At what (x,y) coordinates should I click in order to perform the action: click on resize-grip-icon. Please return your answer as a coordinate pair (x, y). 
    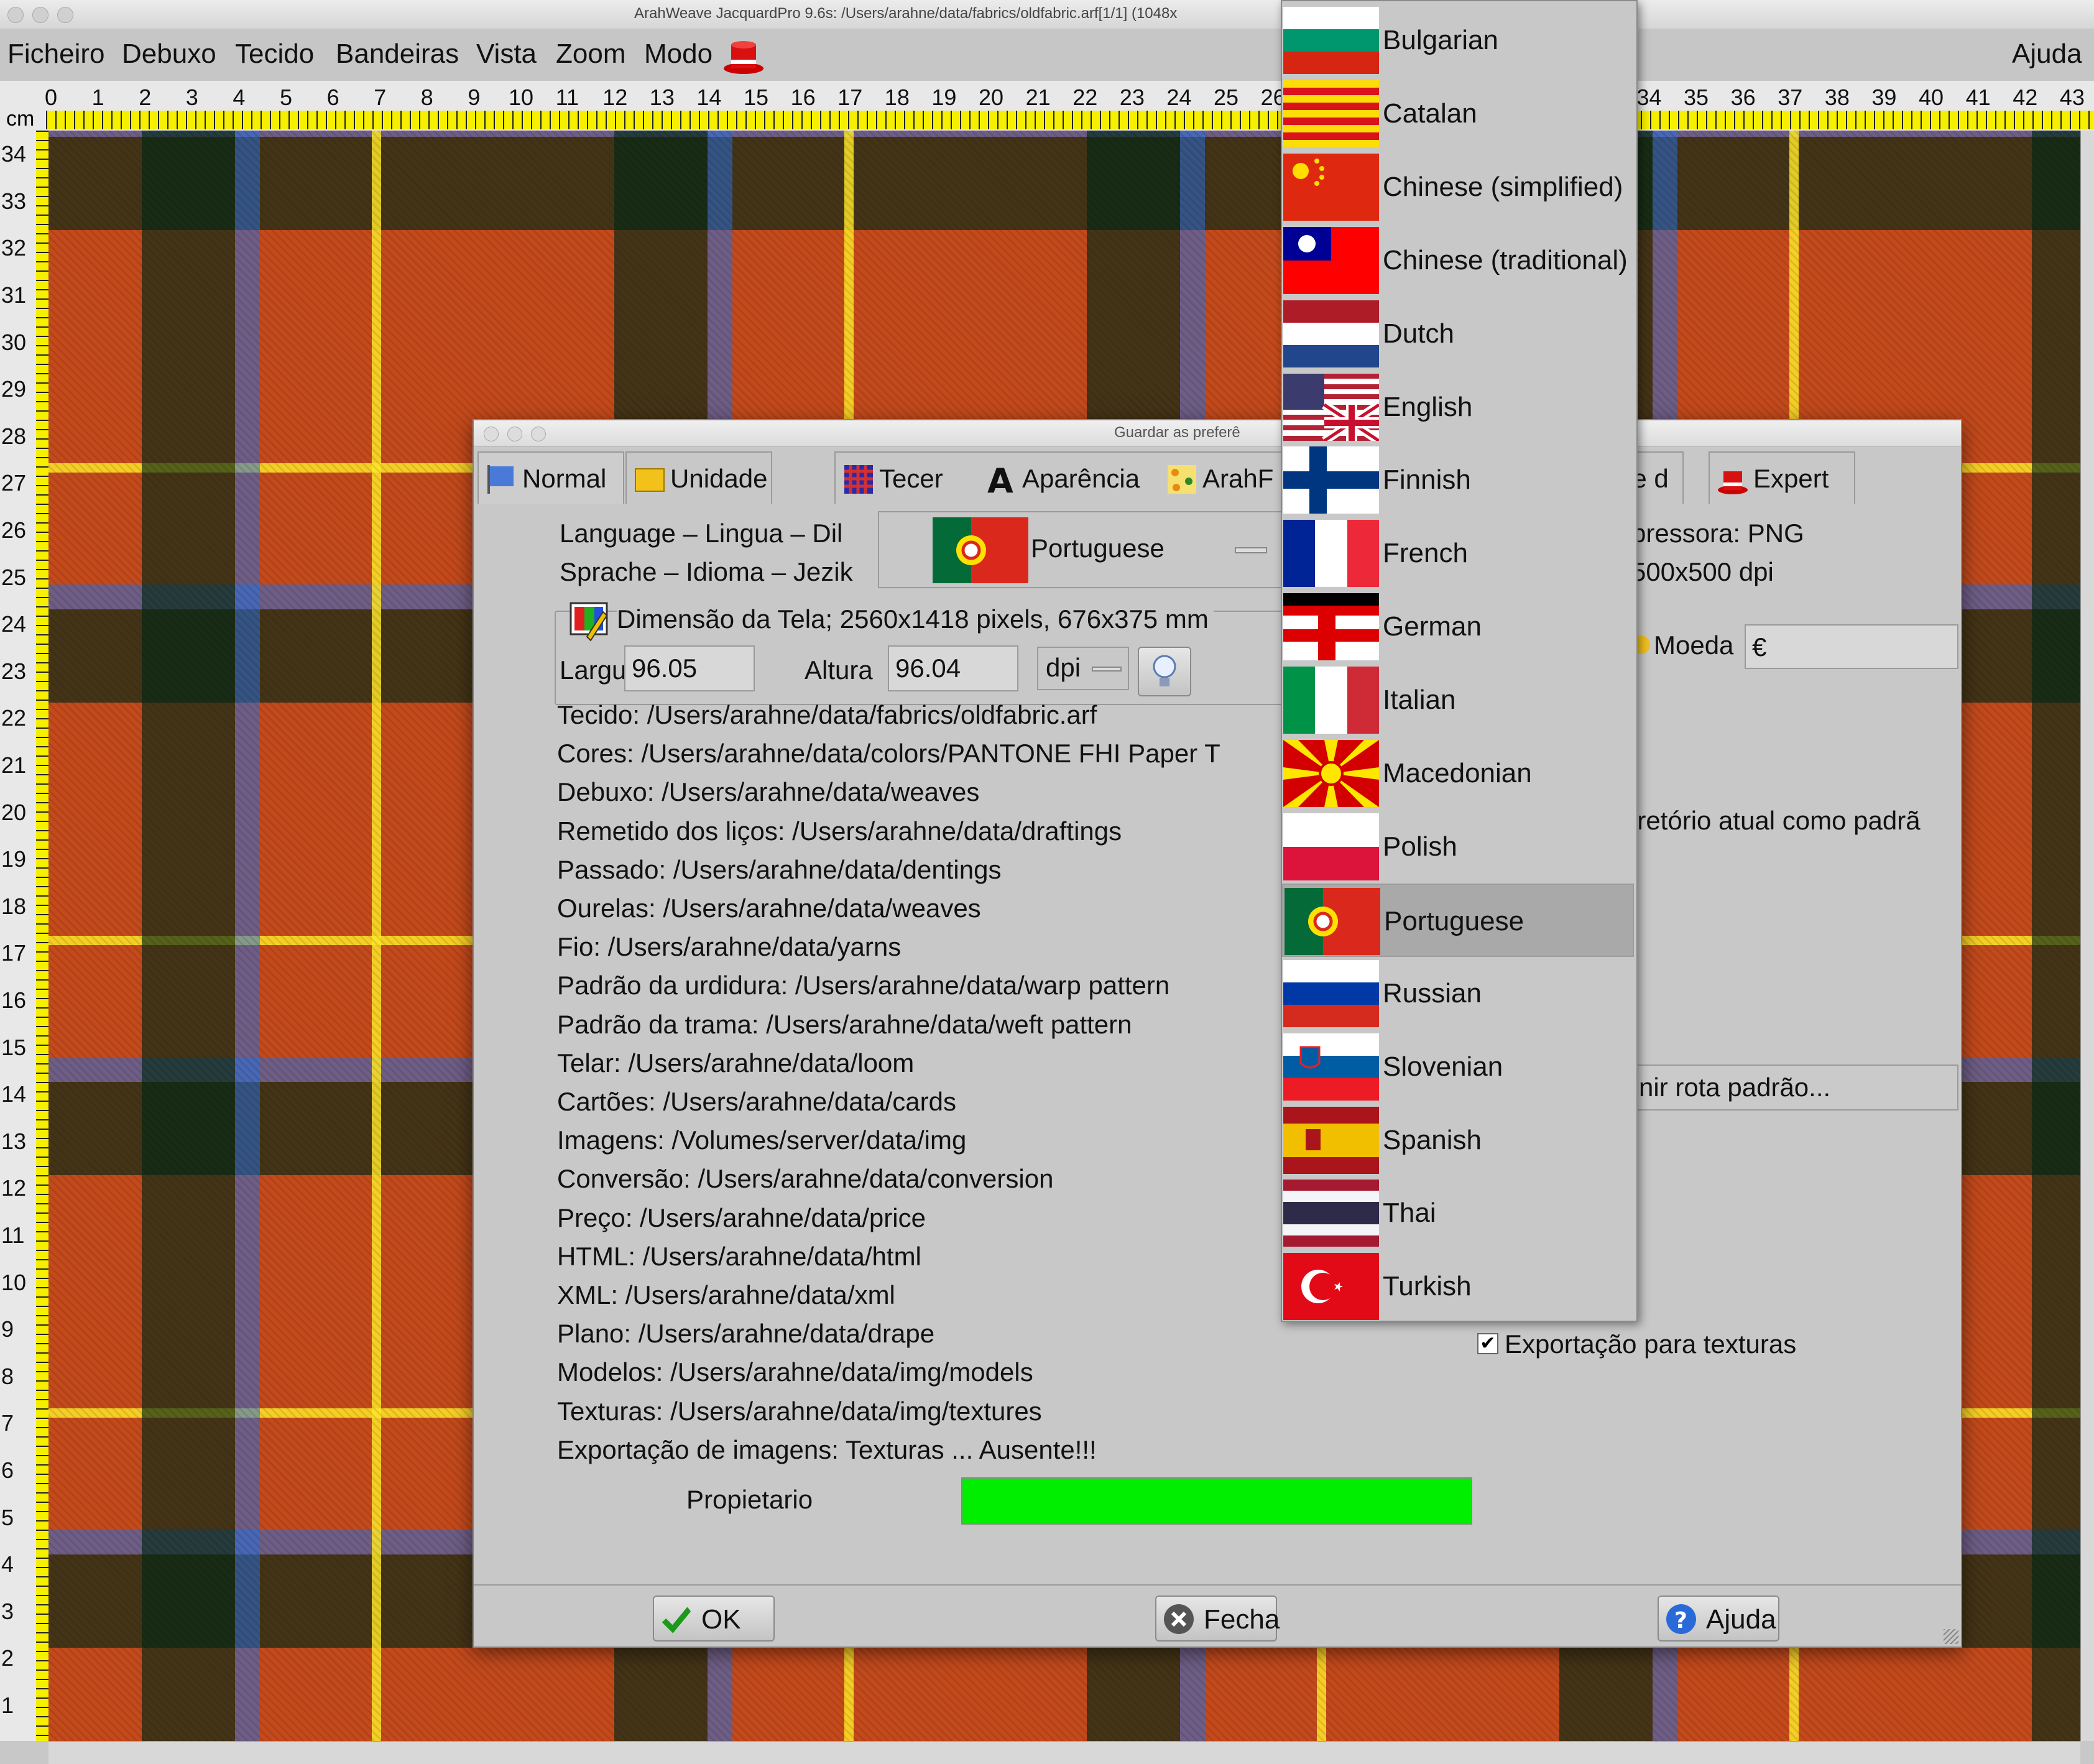
    Looking at the image, I should click on (1951, 1637).